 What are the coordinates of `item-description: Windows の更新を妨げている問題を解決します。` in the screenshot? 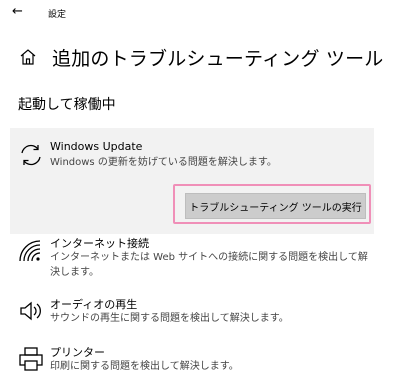 It's located at (163, 162).